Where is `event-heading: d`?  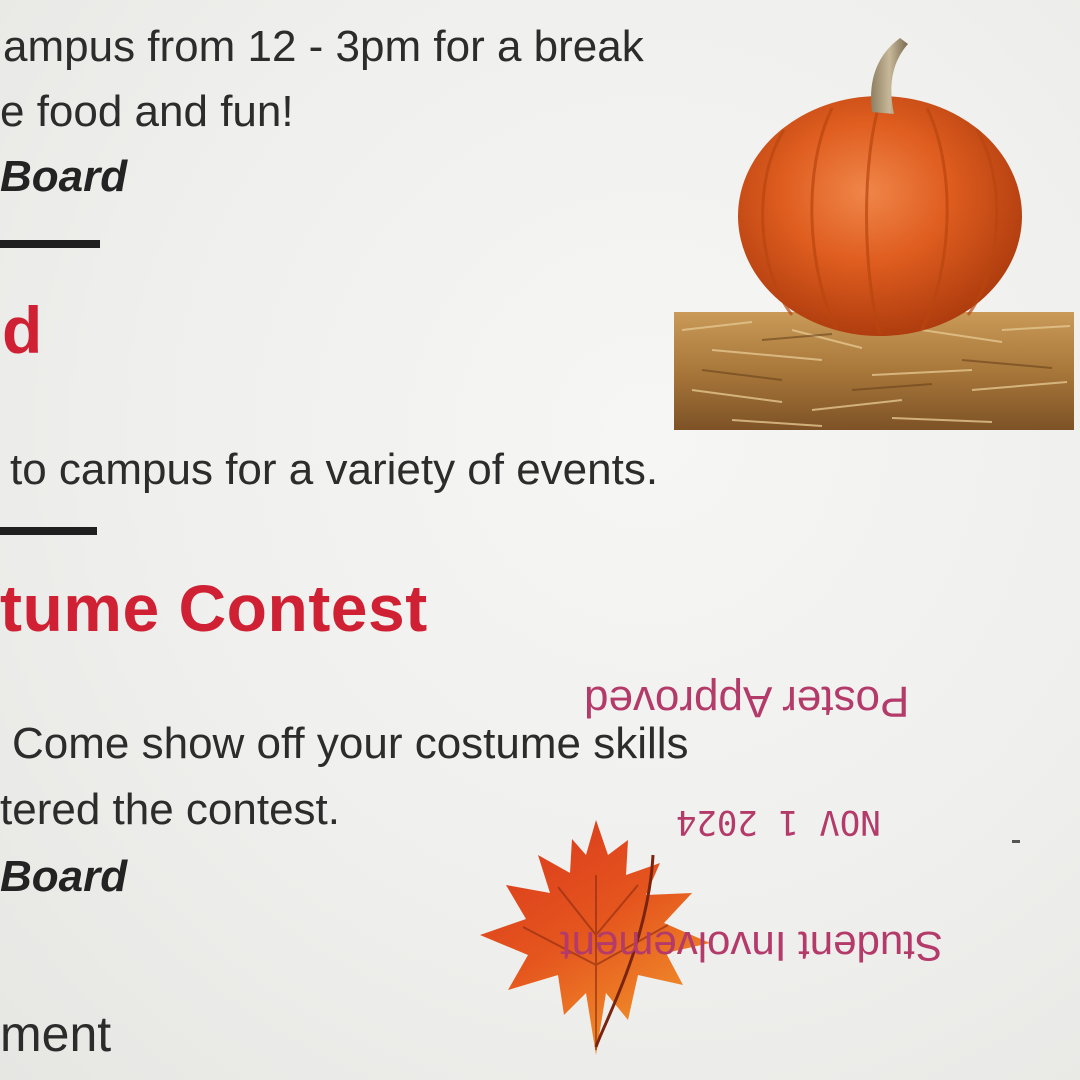 event-heading: d is located at coordinates (22, 330).